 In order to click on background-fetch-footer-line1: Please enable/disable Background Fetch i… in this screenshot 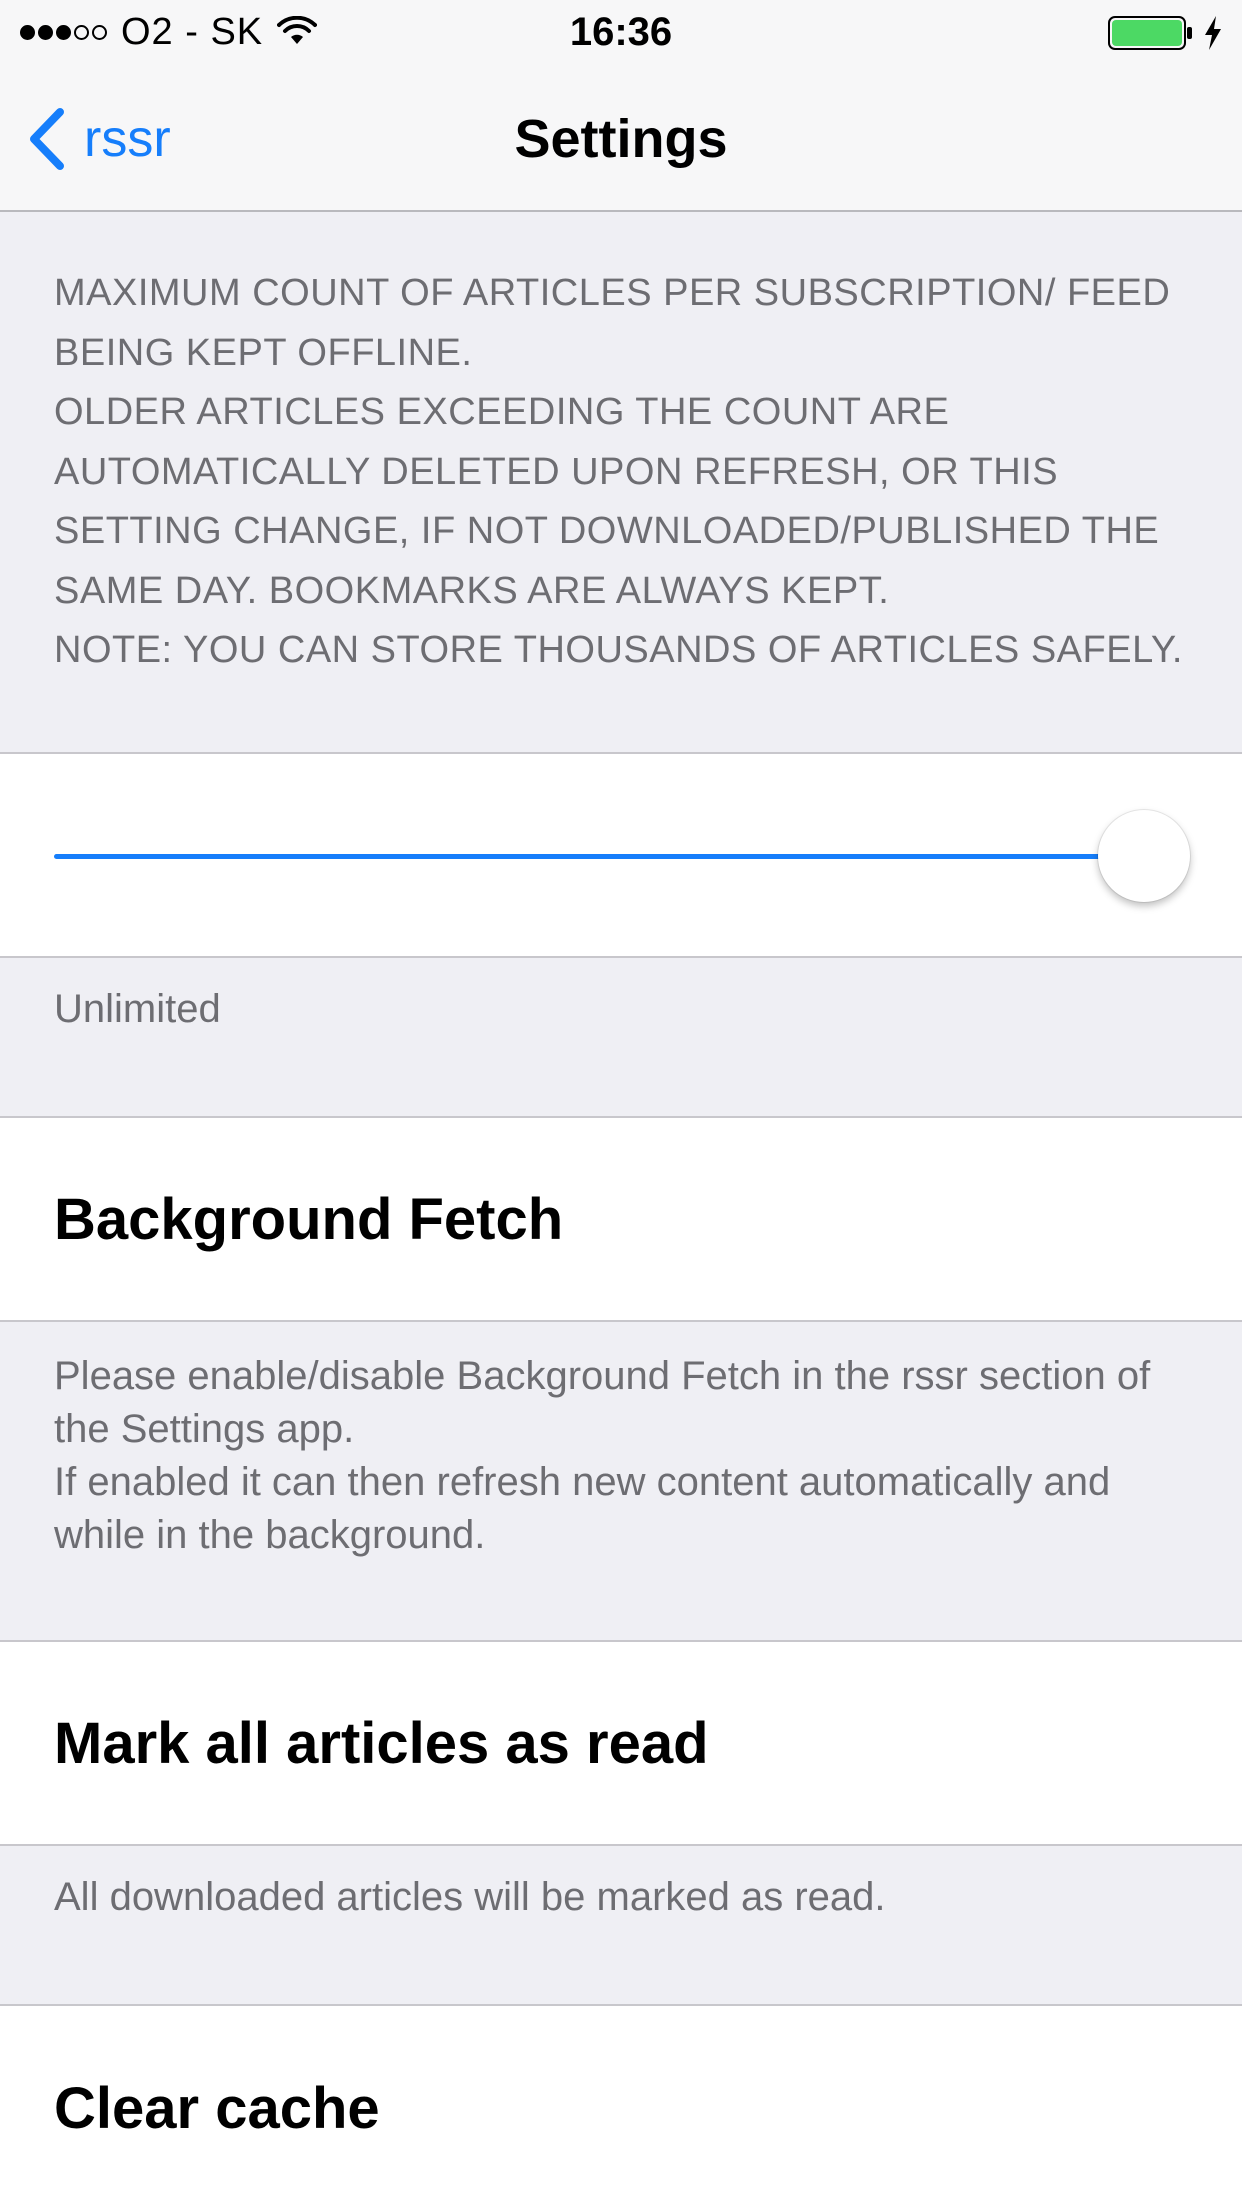, I will do `click(602, 1402)`.